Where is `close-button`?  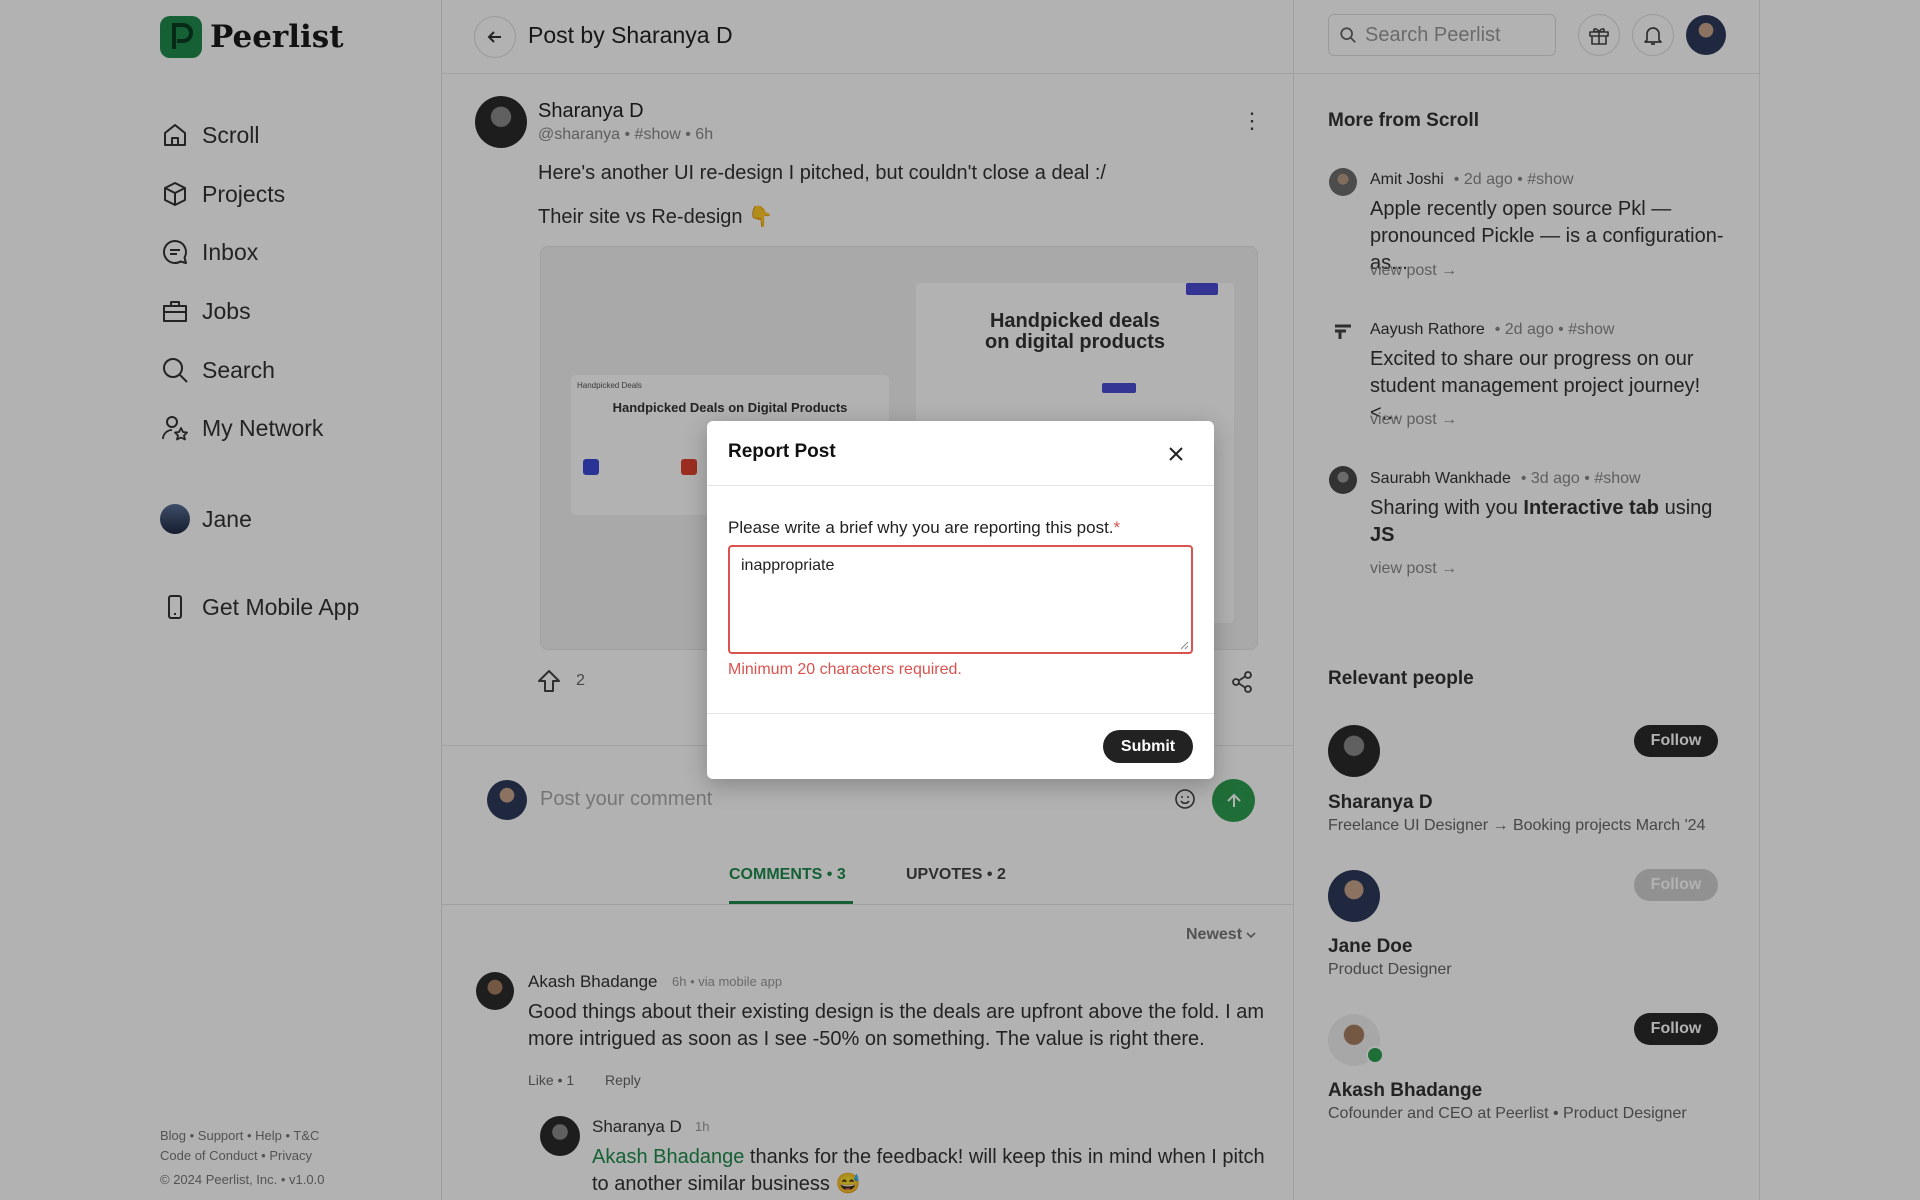
close-button is located at coordinates (1176, 454).